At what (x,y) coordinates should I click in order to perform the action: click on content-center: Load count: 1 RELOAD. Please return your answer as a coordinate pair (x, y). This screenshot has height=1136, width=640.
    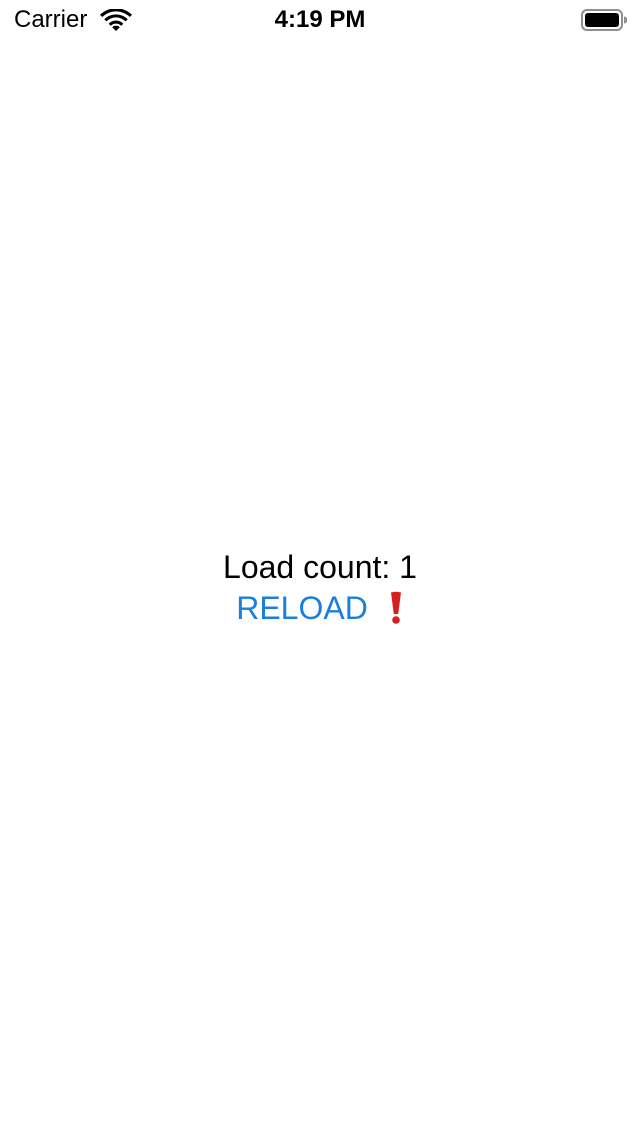
    Looking at the image, I should click on (320, 588).